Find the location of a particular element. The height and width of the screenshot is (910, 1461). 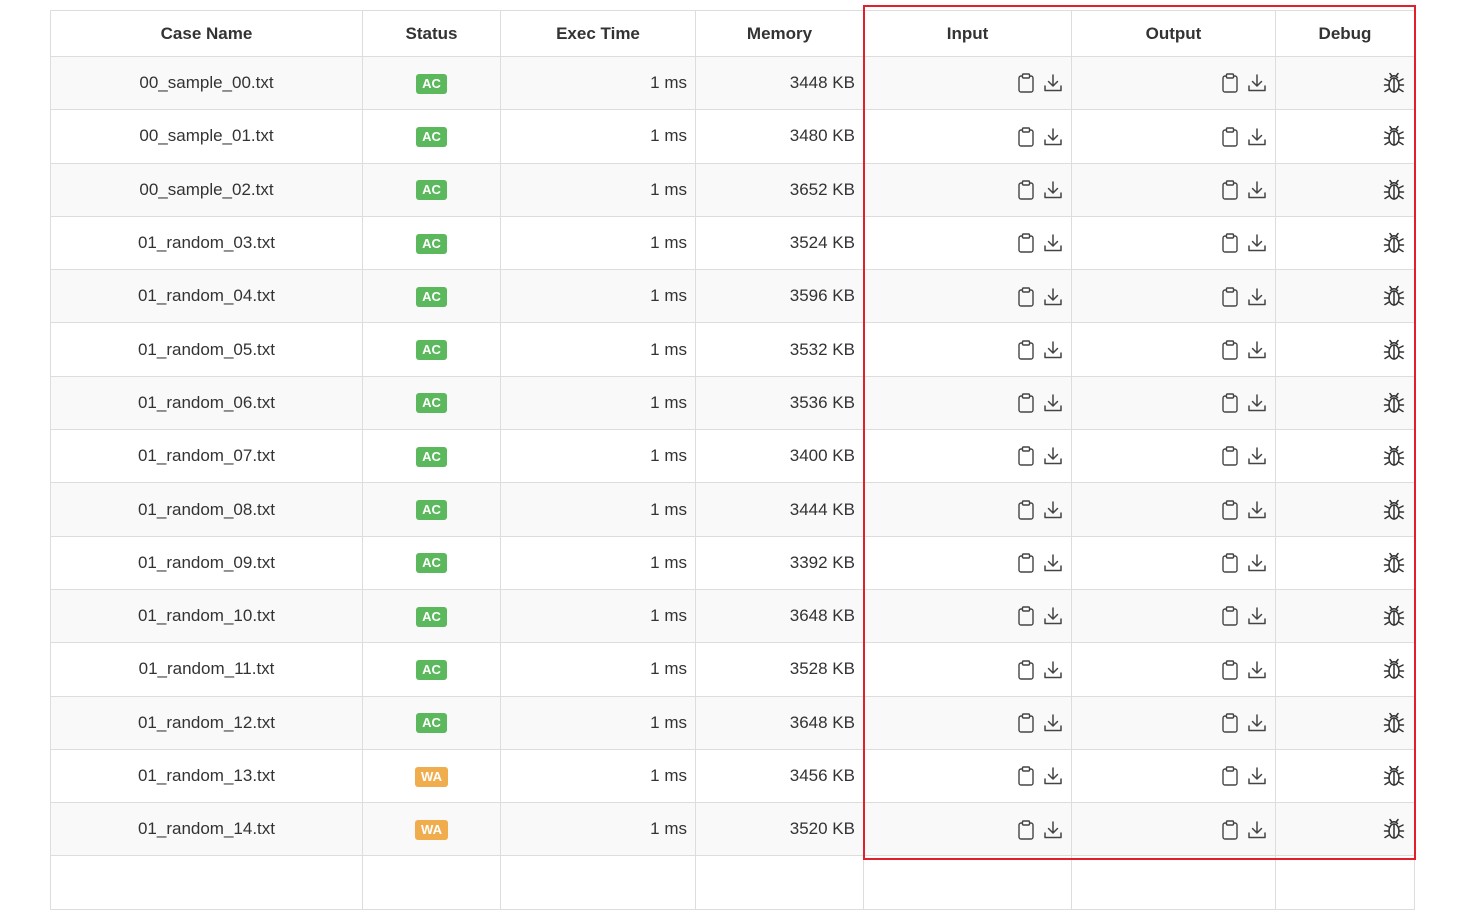

status-badge: AC is located at coordinates (431, 403).